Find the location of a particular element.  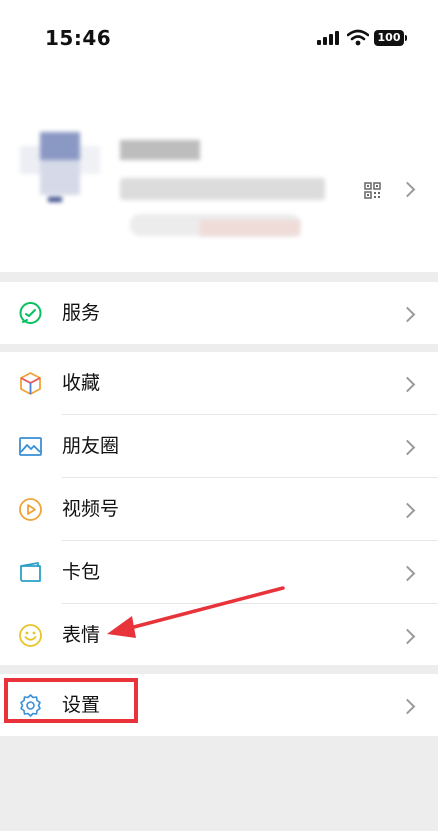

cube-icon is located at coordinates (30, 383).